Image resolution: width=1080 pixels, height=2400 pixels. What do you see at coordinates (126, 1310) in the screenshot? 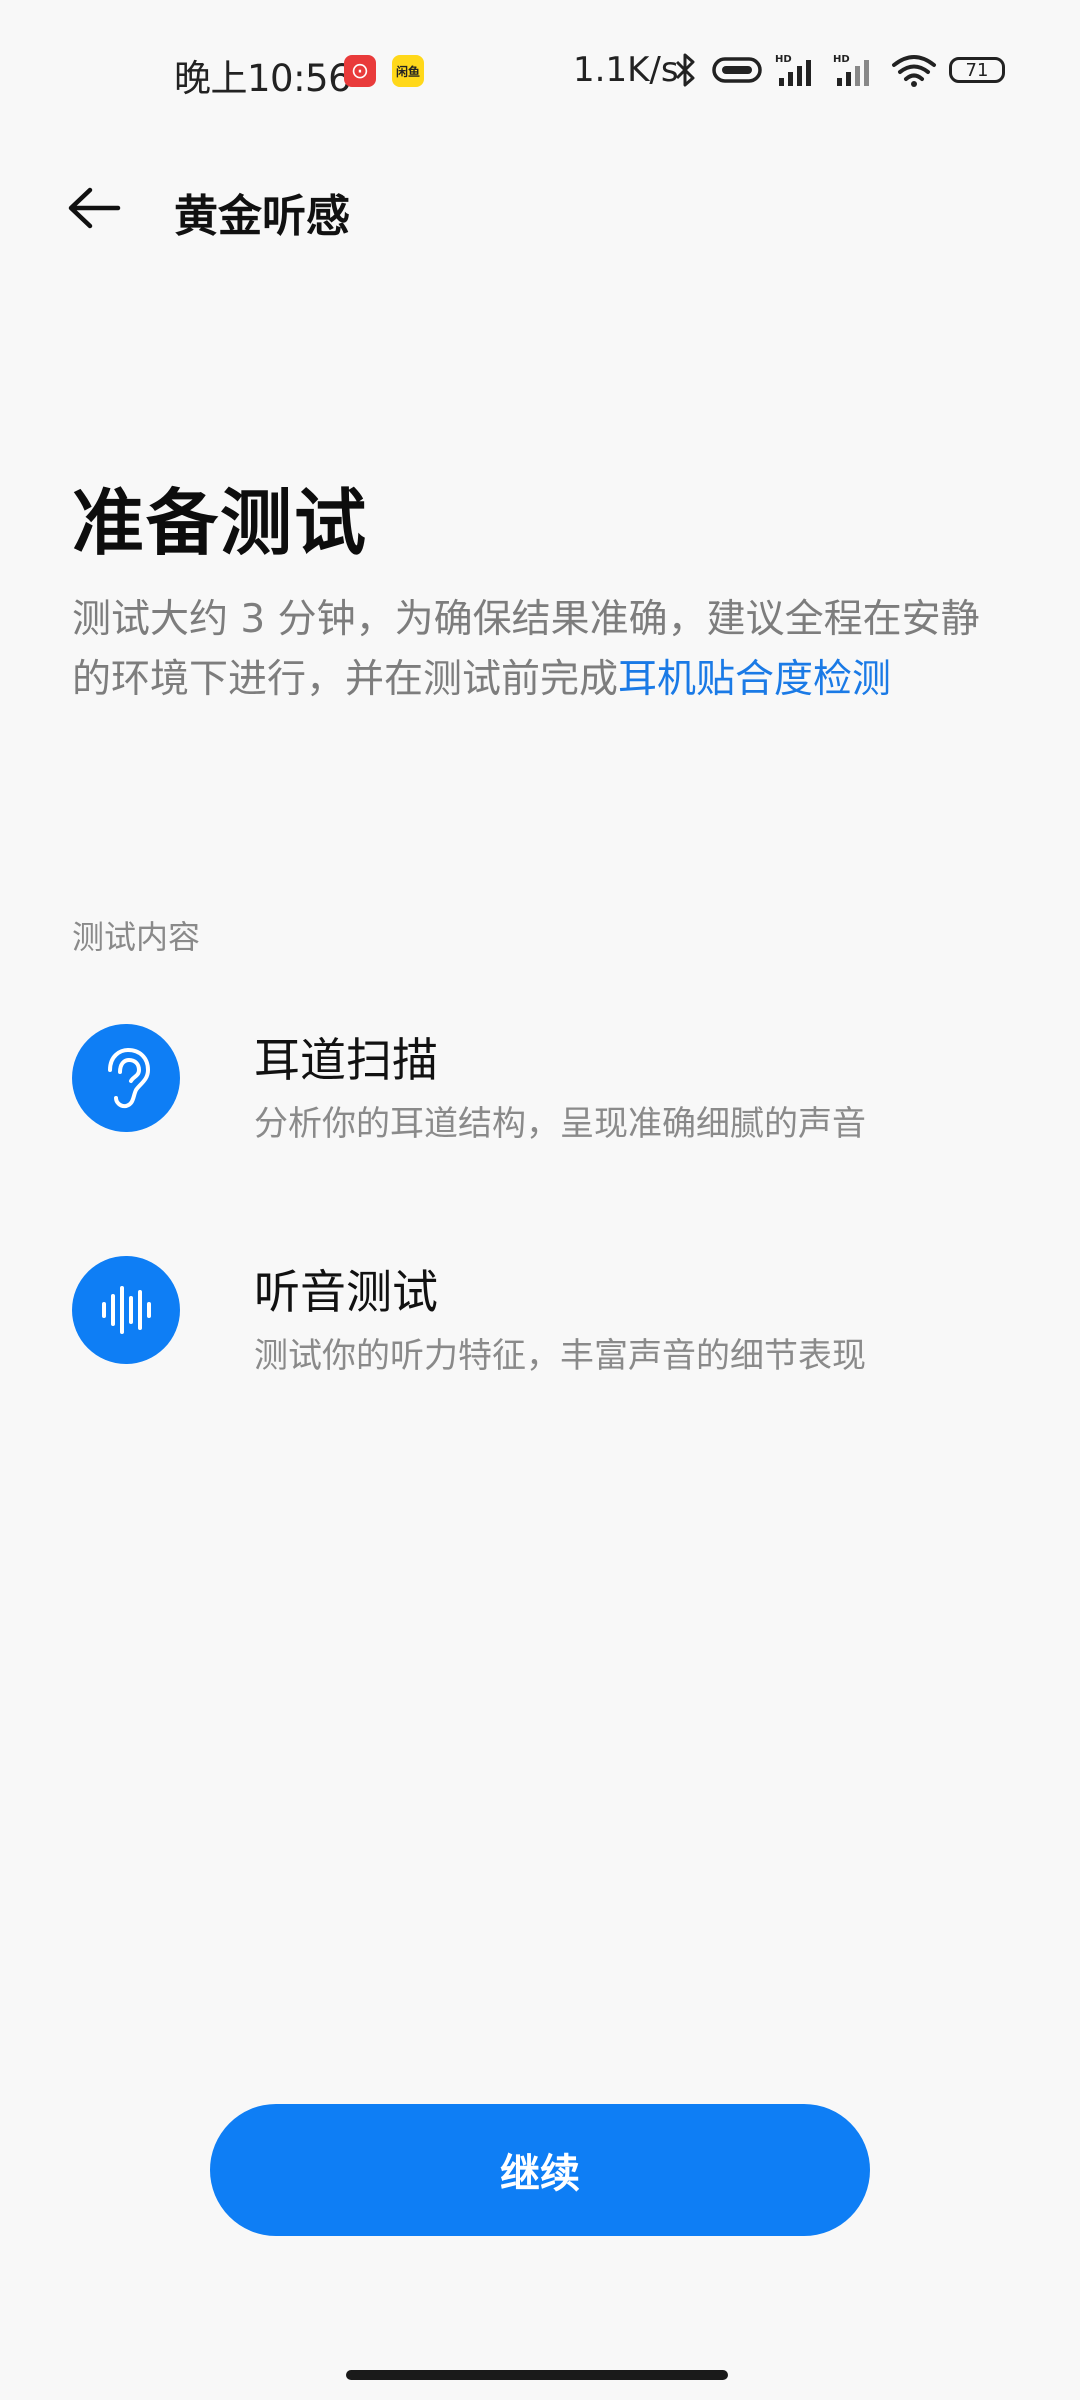
I see `waveform-icon` at bounding box center [126, 1310].